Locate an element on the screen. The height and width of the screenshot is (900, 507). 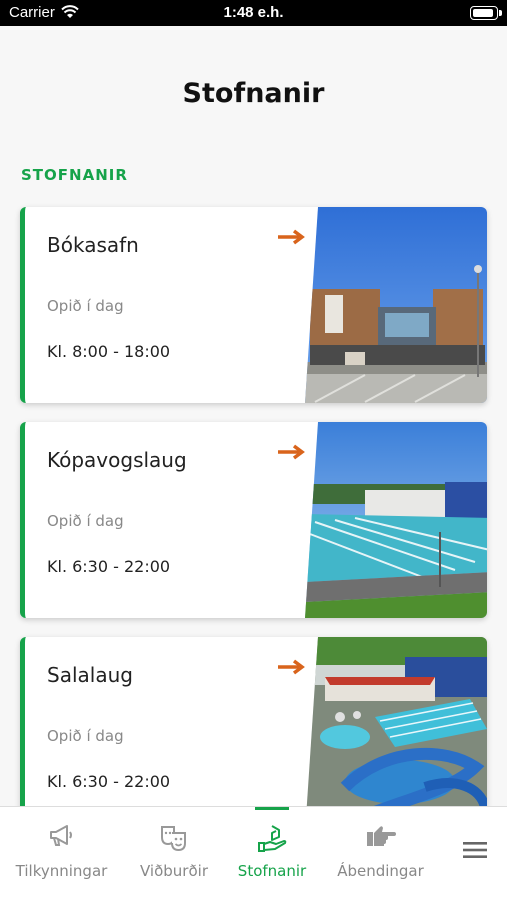
tab-label: Tilkynningar is located at coordinates (61, 871).